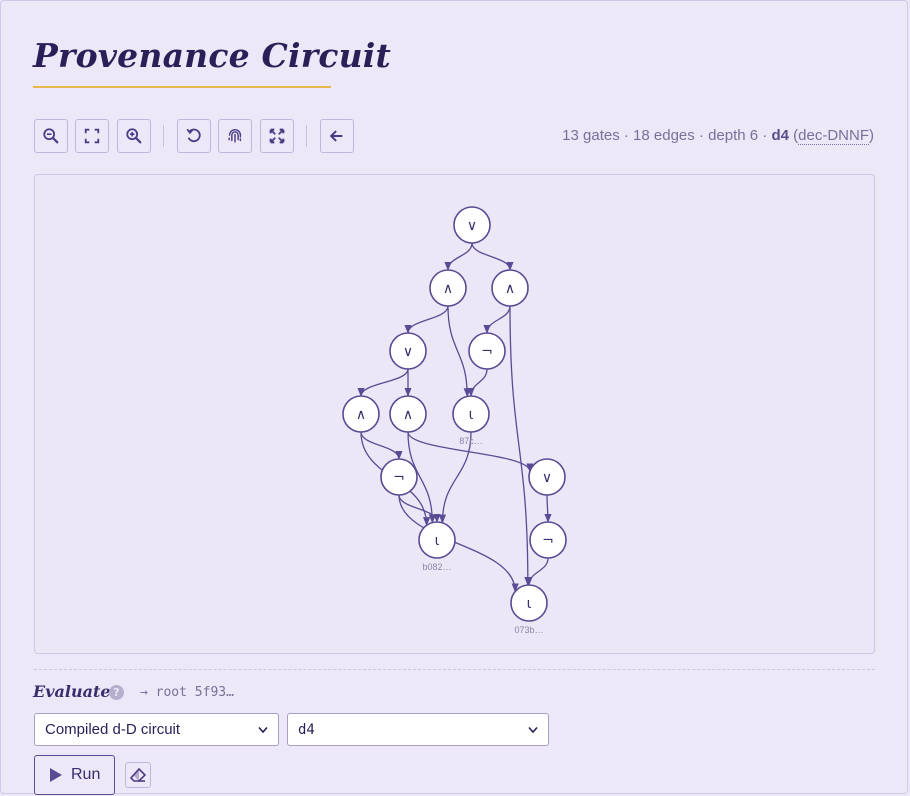  What do you see at coordinates (667, 135) in the screenshot?
I see `stats-summary: 13 gates · 18 edges · depth 6 ·` at bounding box center [667, 135].